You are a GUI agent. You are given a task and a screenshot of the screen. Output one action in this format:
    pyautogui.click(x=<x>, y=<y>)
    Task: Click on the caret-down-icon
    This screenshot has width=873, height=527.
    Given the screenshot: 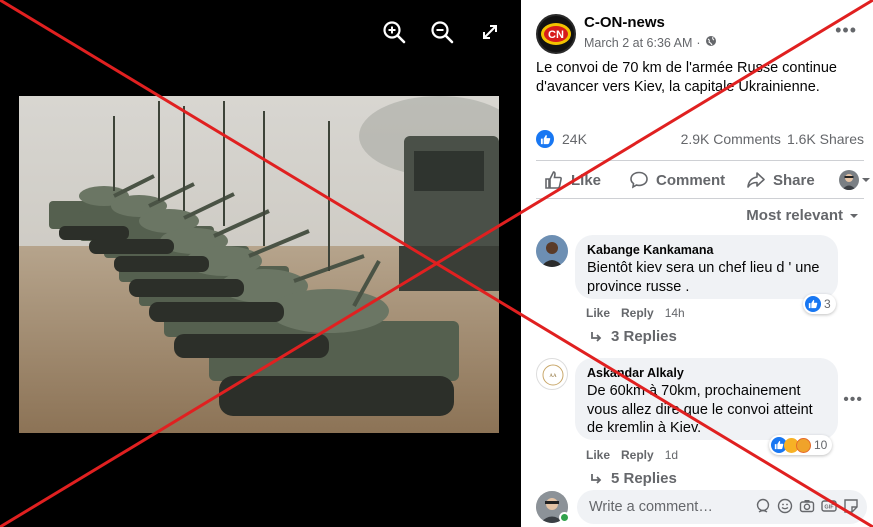 What is the action you would take?
    pyautogui.click(x=866, y=180)
    